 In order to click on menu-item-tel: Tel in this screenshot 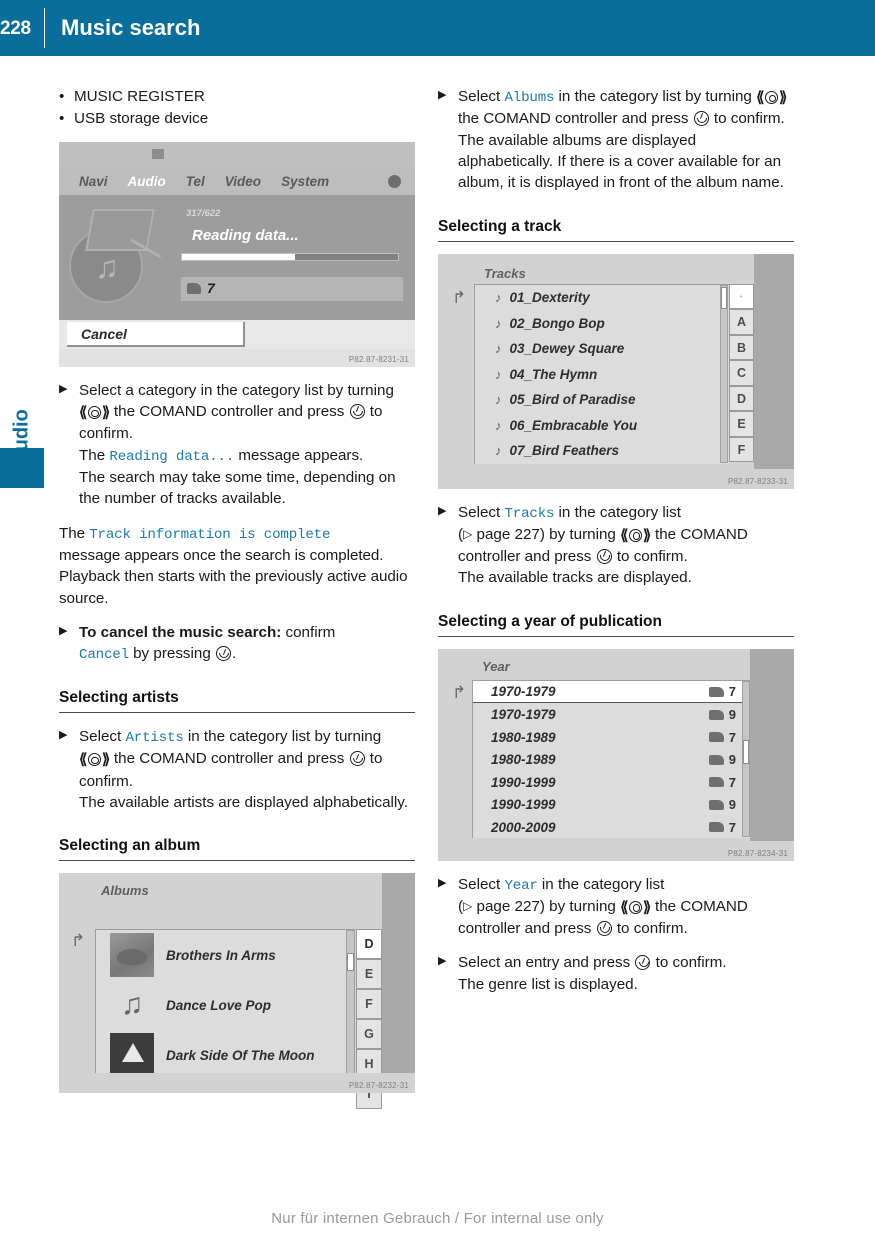, I will do `click(195, 181)`.